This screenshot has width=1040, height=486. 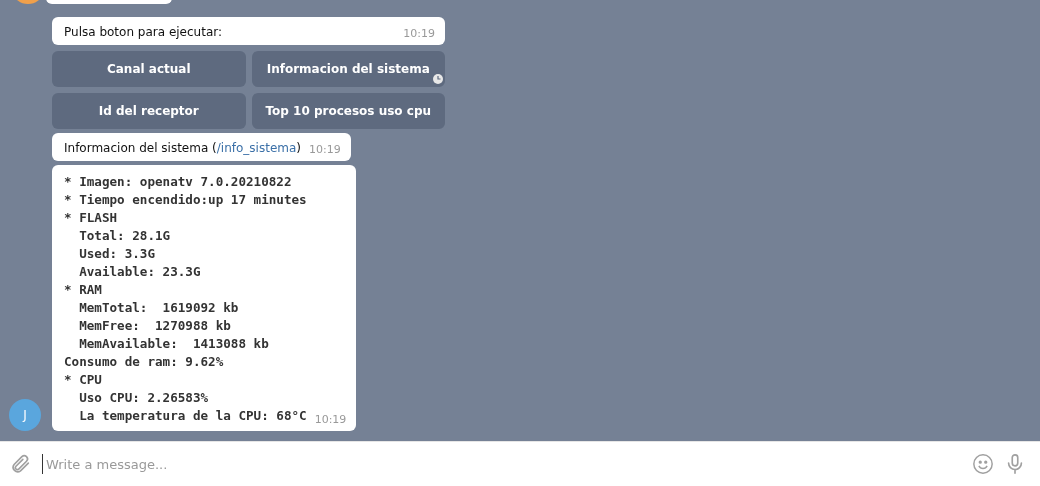 What do you see at coordinates (182, 148) in the screenshot?
I see `message-text: Informacion del sistema (/info_sistema)` at bounding box center [182, 148].